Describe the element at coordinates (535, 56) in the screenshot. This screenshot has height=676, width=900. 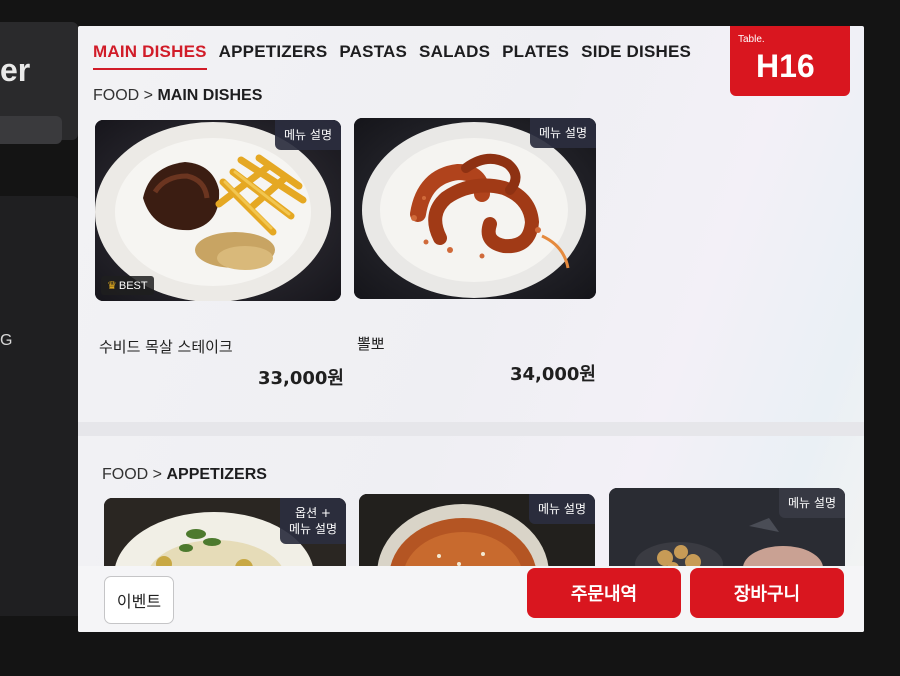
I see `tab-plates: PLATES` at that location.